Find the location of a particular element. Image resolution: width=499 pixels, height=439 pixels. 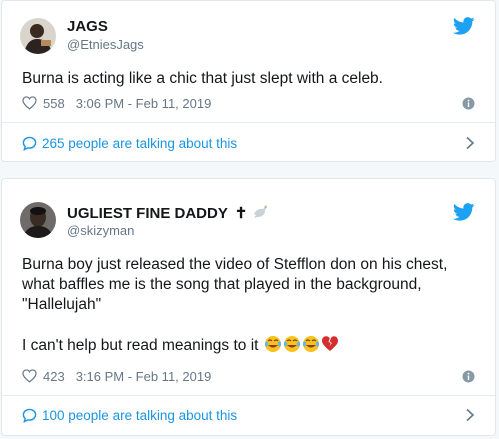

tweet-text-line: "Hallelujah" is located at coordinates (62, 304).